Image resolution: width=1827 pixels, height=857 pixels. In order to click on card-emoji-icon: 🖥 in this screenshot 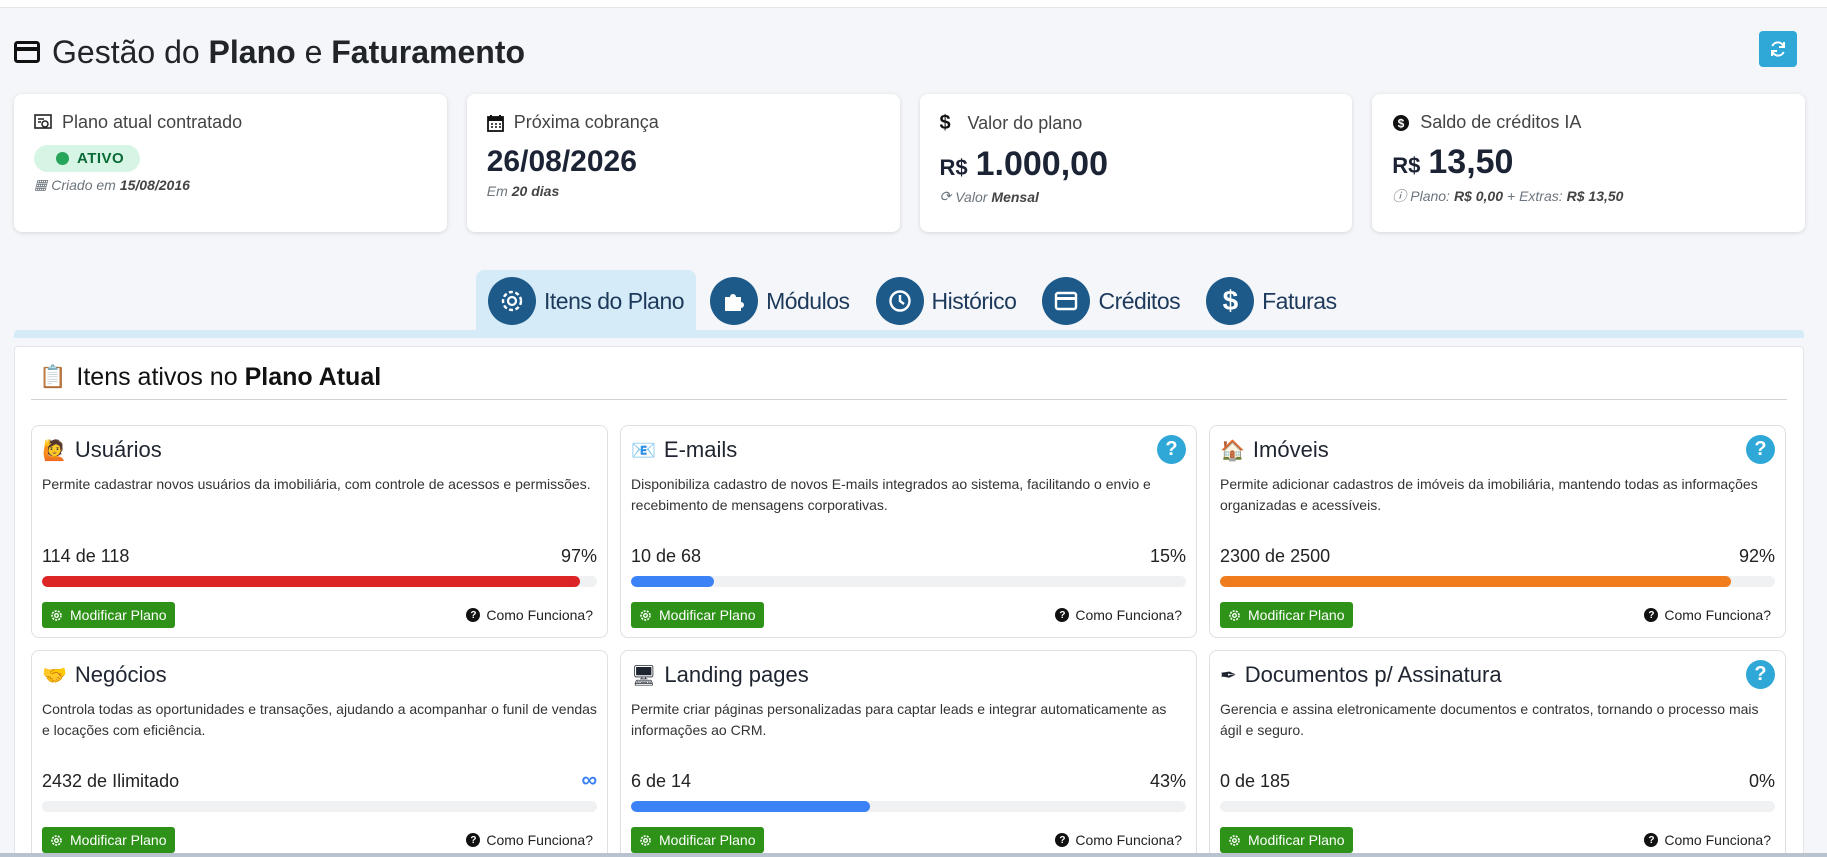, I will do `click(644, 675)`.